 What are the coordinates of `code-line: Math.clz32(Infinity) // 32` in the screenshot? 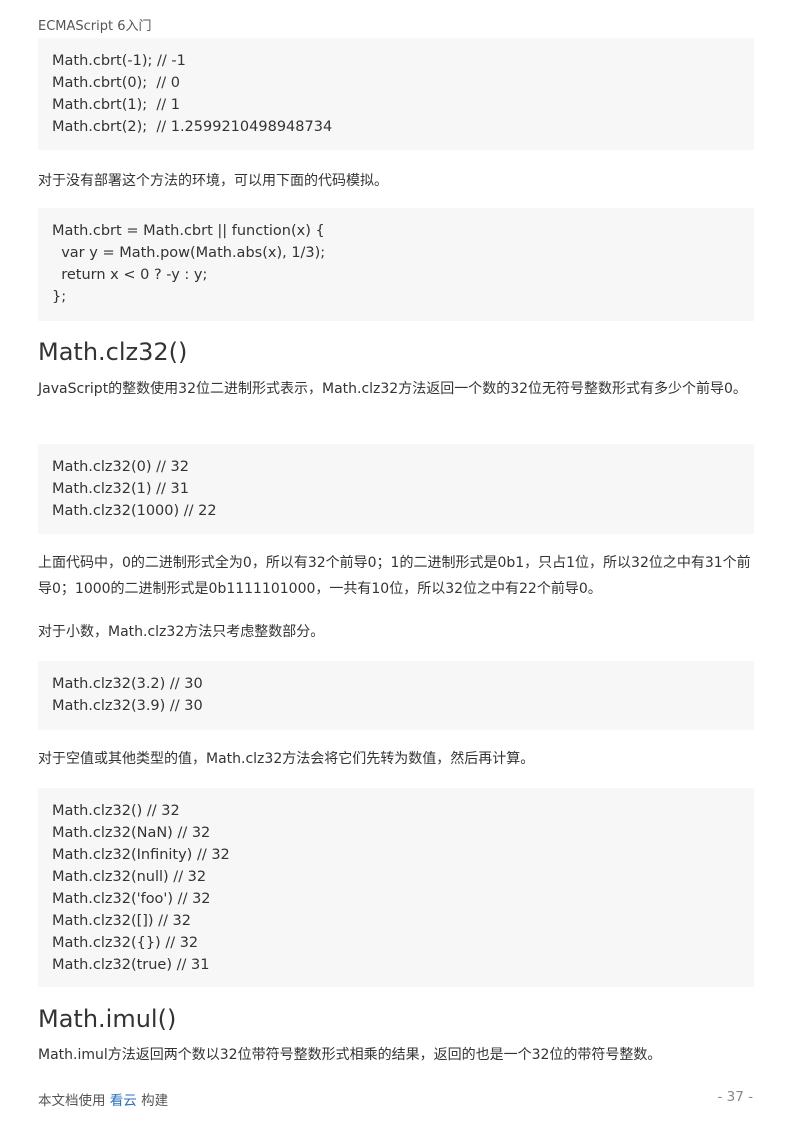 It's located at (141, 855).